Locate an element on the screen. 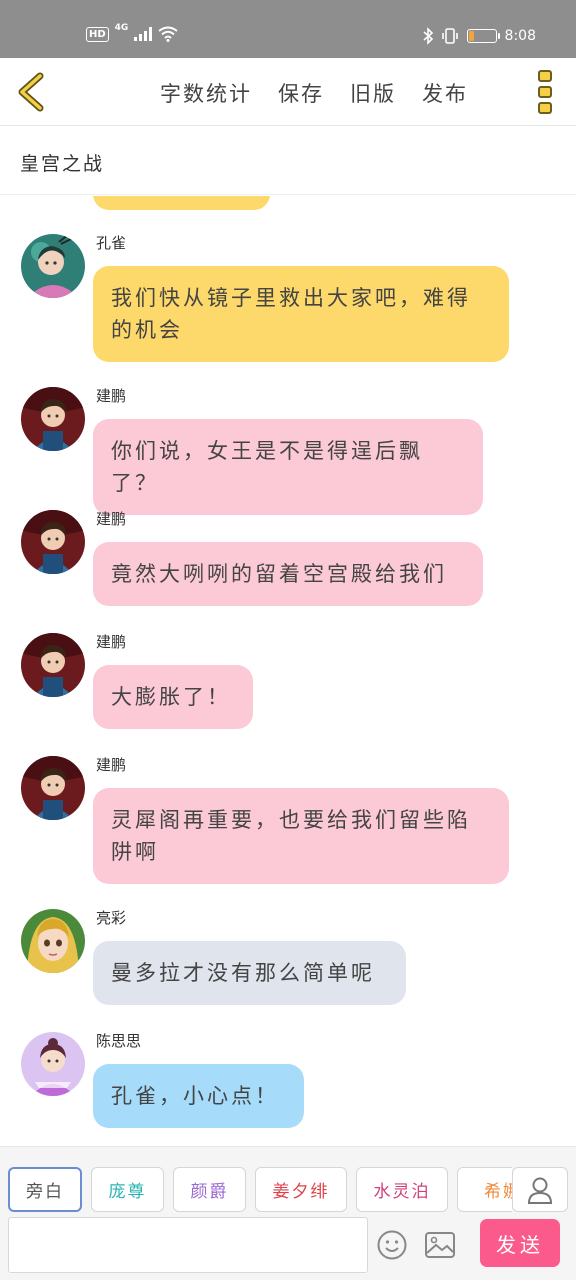 The image size is (576, 1280). hd-badge: HD is located at coordinates (97, 34).